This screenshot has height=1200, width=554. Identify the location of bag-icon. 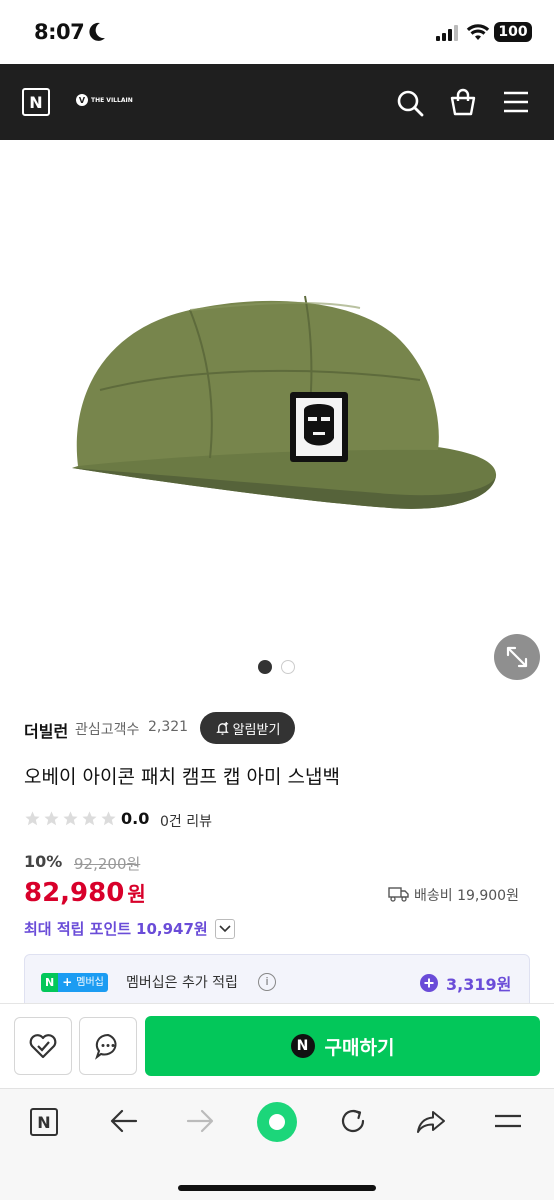
(463, 102).